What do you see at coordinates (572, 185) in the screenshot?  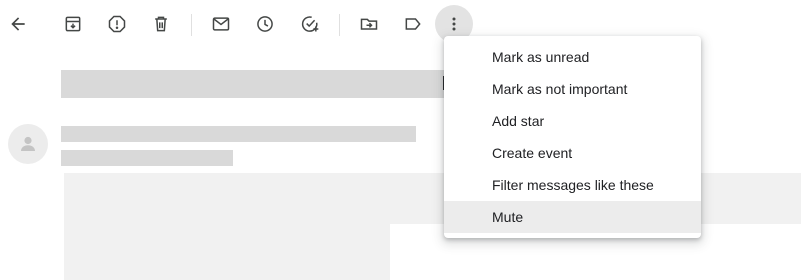 I see `menu-item-filter-messages-like-these: Filter messages like these` at bounding box center [572, 185].